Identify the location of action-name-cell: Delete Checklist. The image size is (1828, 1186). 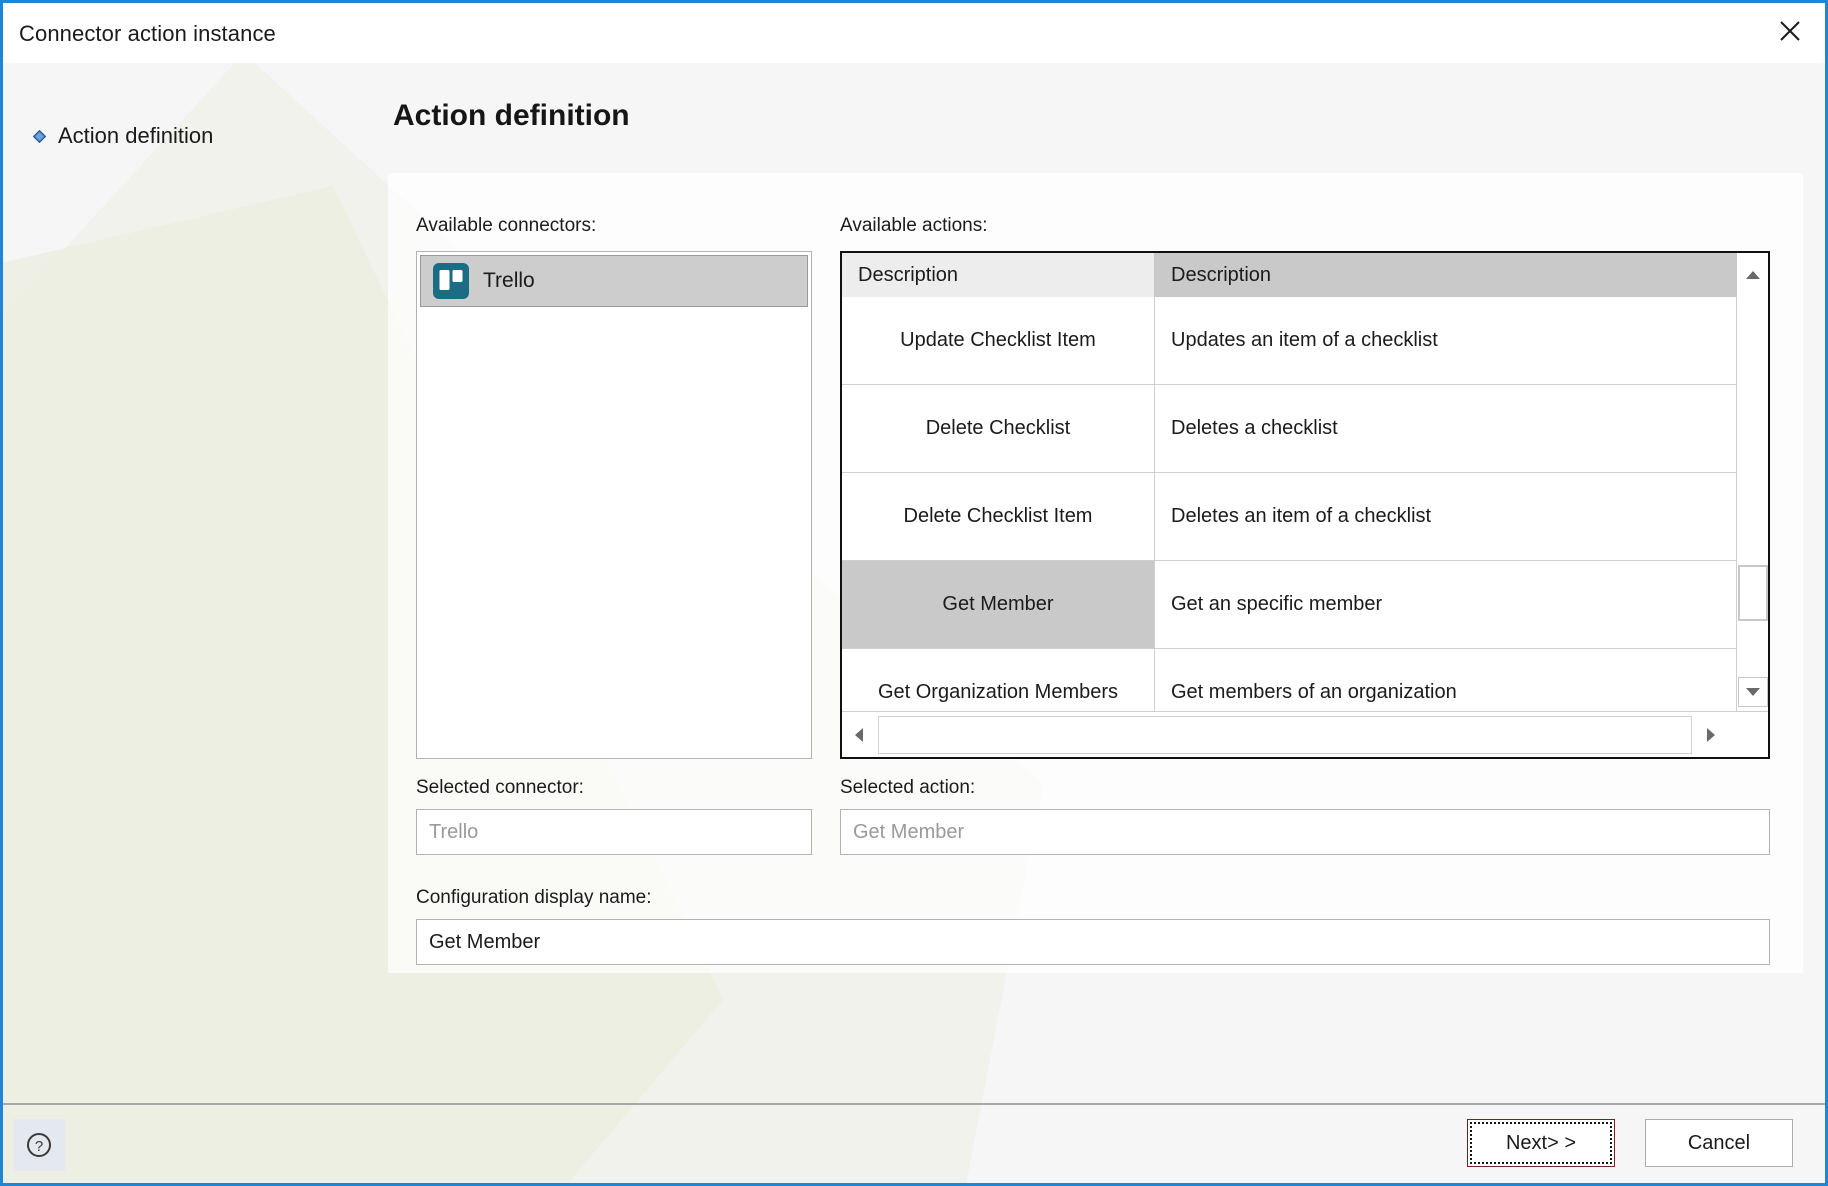
(998, 428).